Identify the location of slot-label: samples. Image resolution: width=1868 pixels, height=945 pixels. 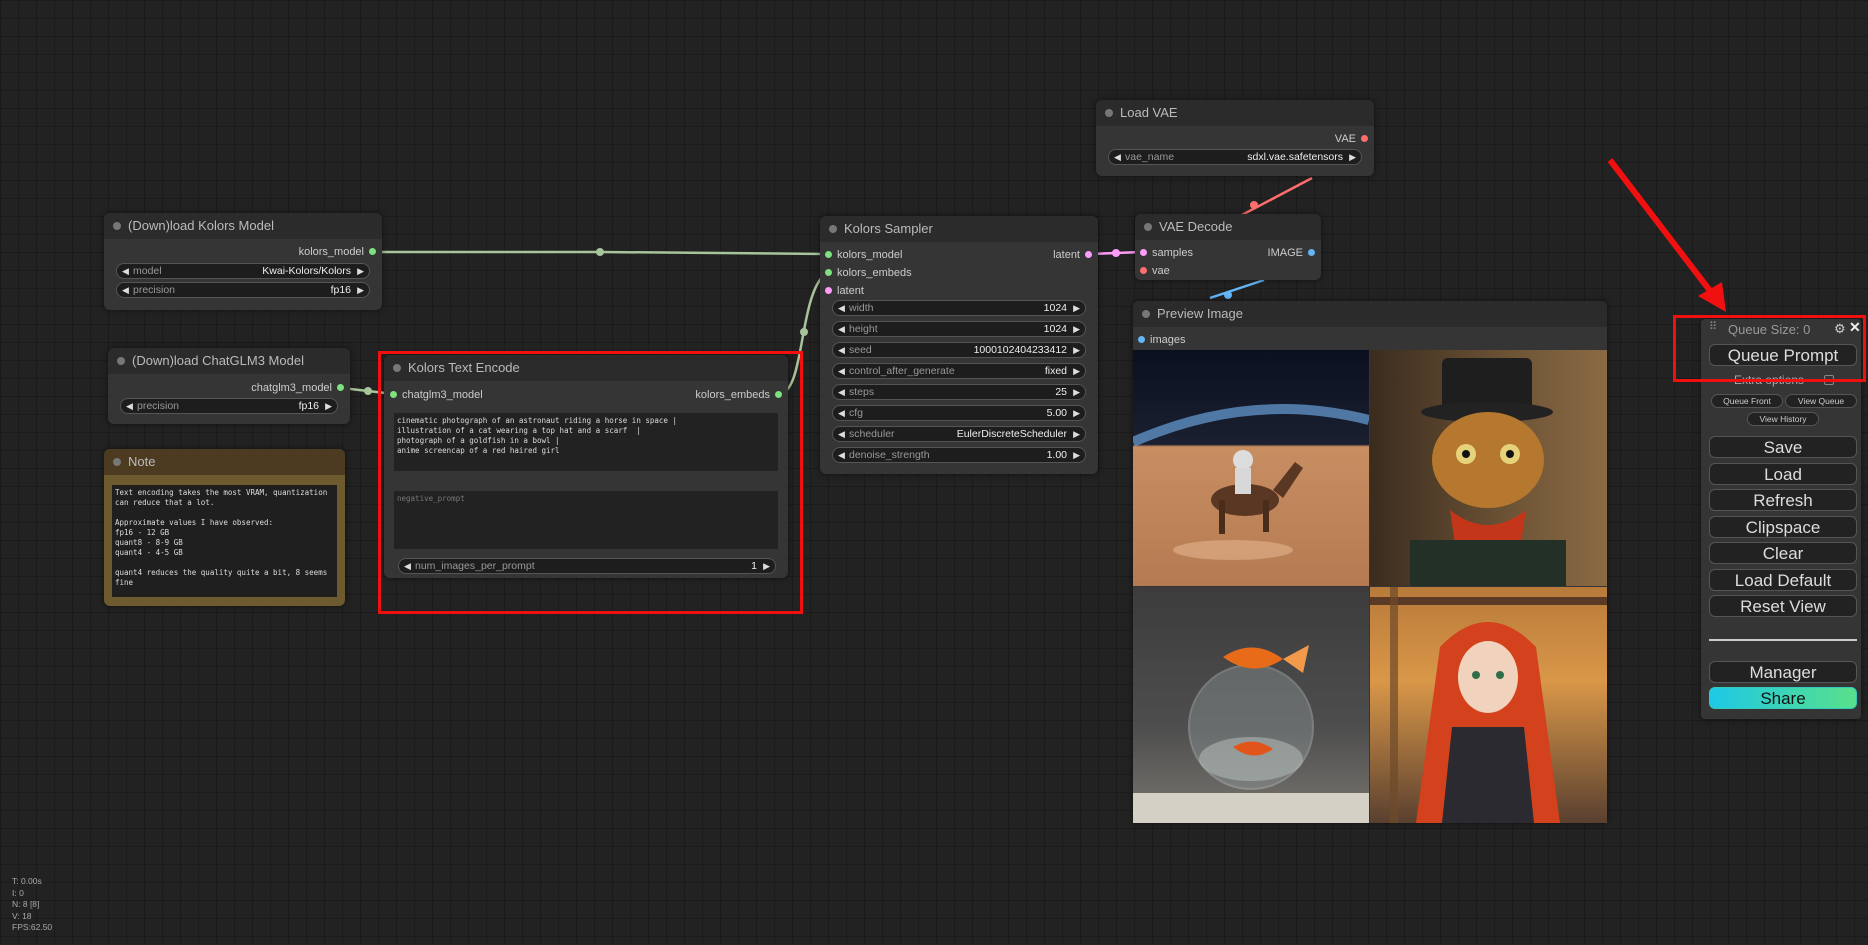
(1172, 253).